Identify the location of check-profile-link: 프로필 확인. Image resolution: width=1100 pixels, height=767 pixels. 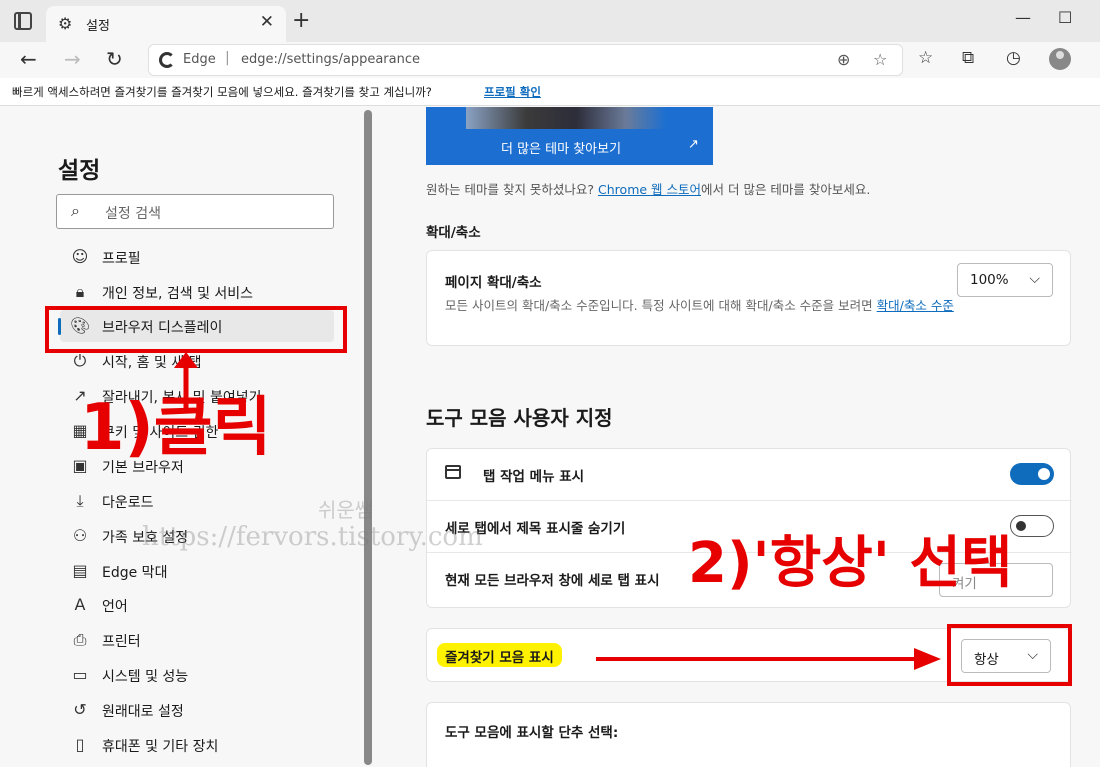
(512, 92).